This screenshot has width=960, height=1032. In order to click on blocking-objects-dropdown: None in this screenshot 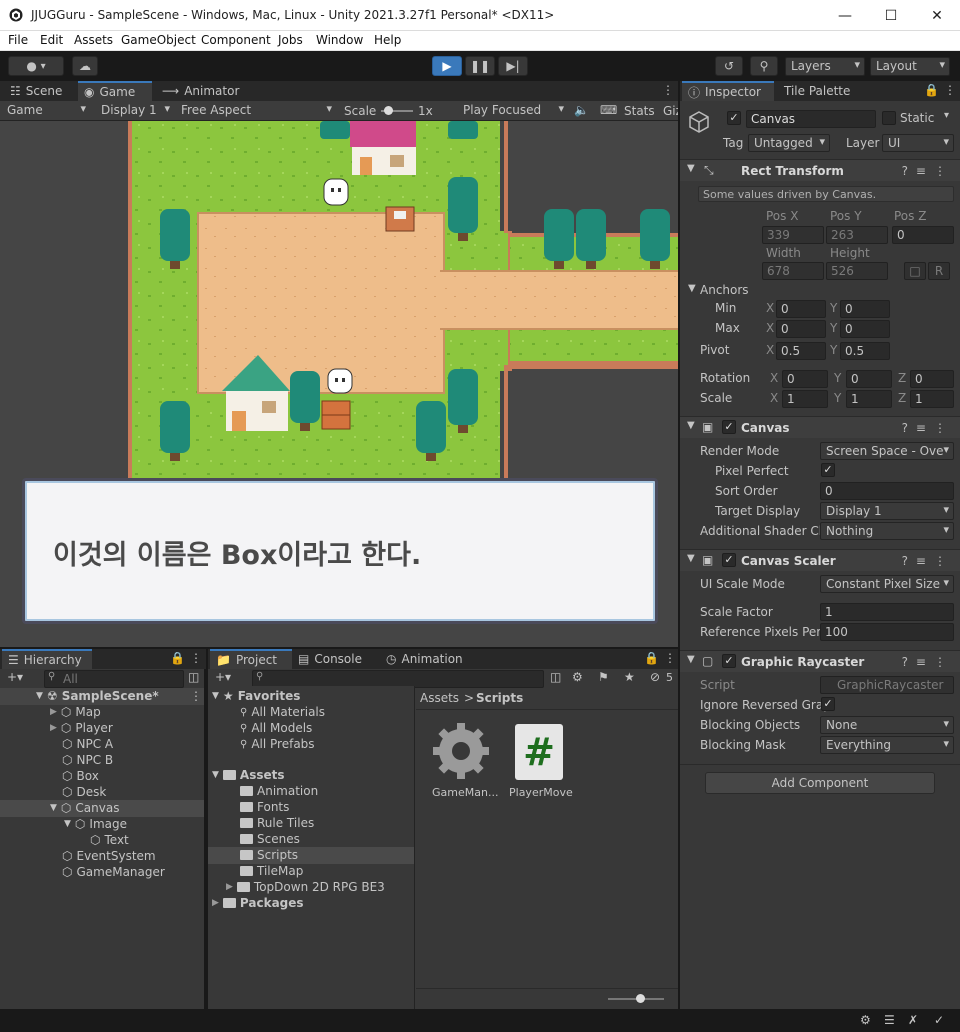, I will do `click(887, 725)`.